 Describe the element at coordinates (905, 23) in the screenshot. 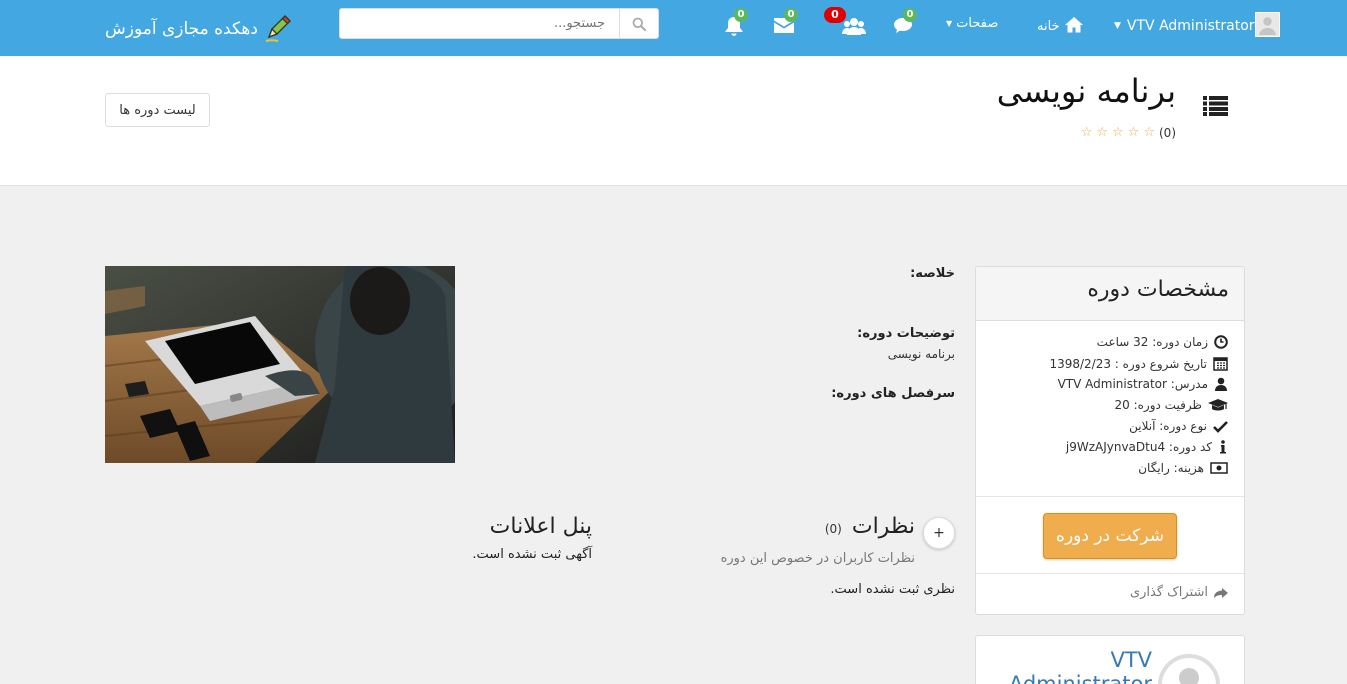

I see `nav-chat: 0` at that location.